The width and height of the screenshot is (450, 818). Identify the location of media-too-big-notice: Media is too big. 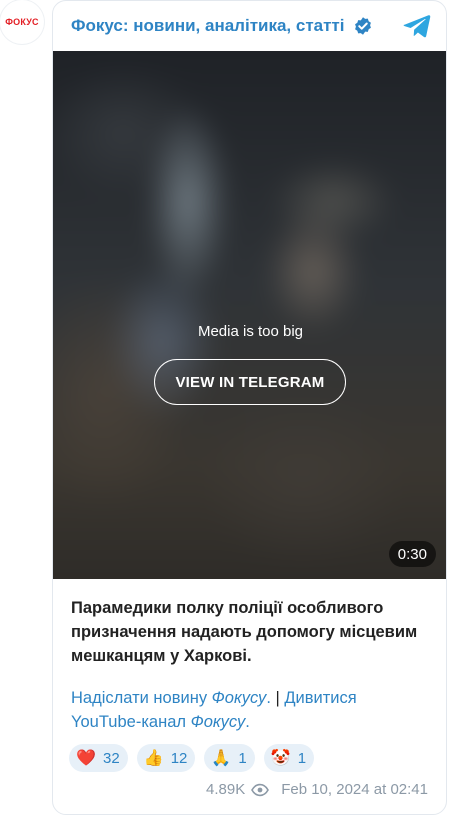
(250, 331).